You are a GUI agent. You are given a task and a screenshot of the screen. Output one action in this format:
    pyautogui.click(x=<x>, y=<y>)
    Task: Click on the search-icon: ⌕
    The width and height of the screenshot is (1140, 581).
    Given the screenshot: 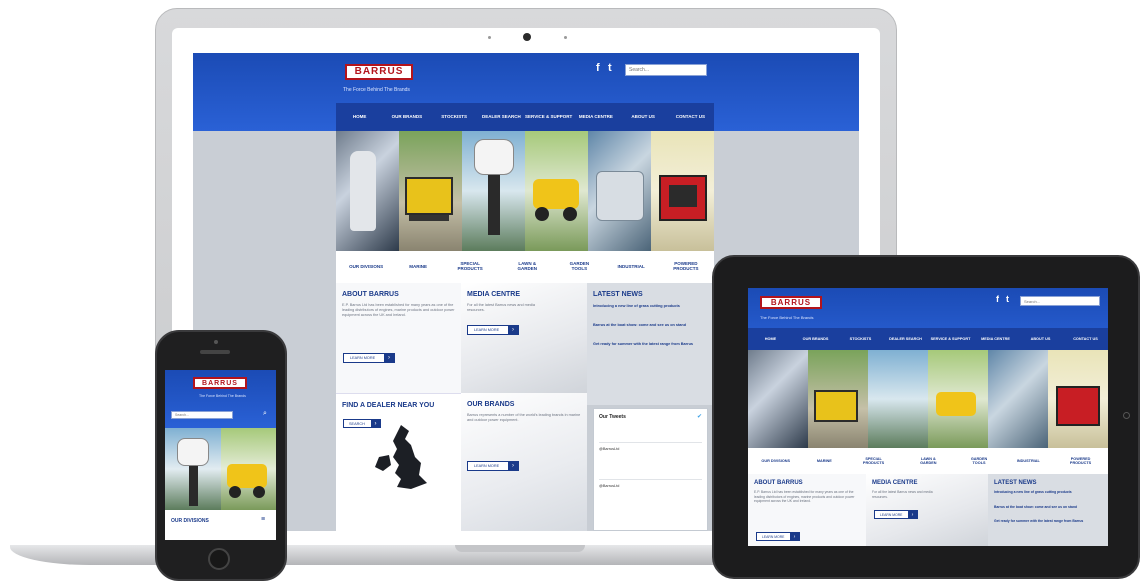 What is the action you would take?
    pyautogui.click(x=265, y=414)
    